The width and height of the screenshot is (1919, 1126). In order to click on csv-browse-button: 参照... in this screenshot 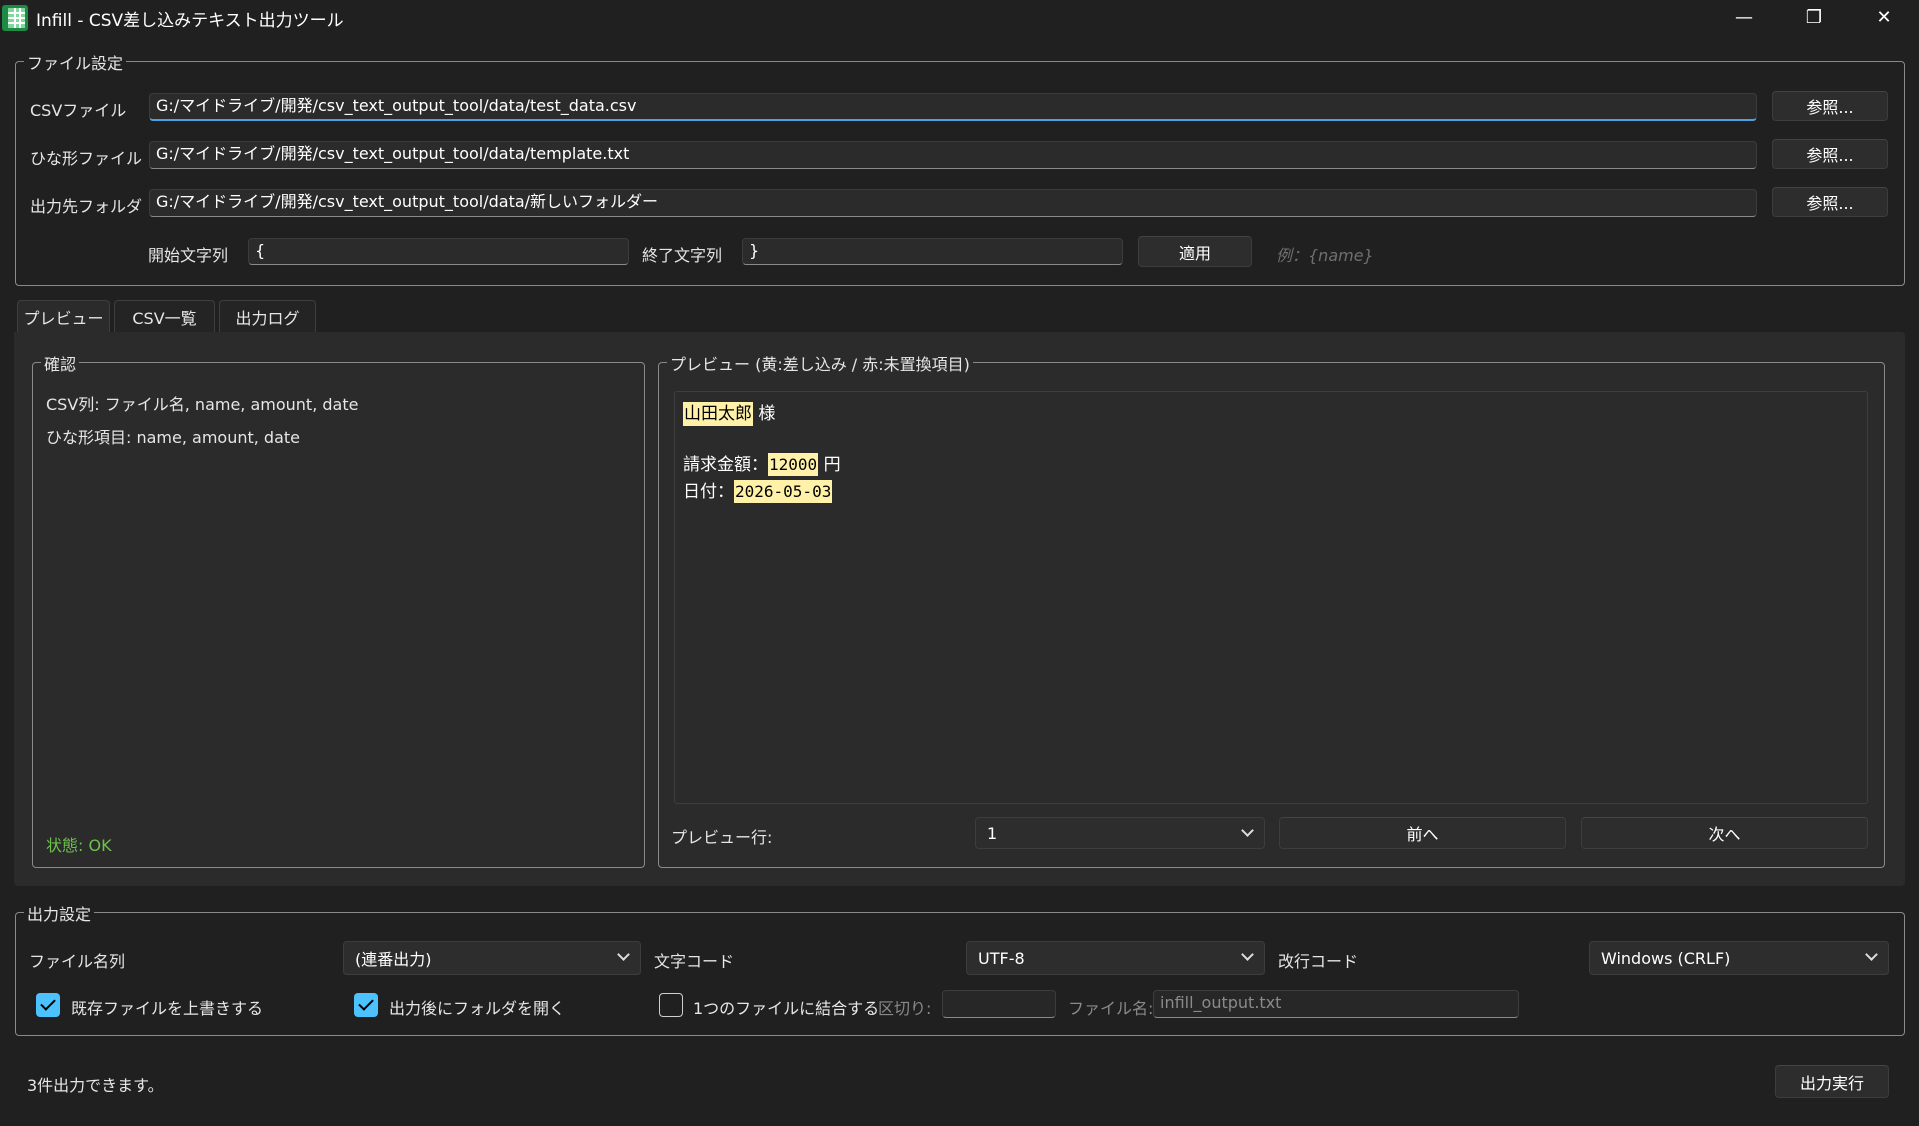, I will do `click(1830, 106)`.